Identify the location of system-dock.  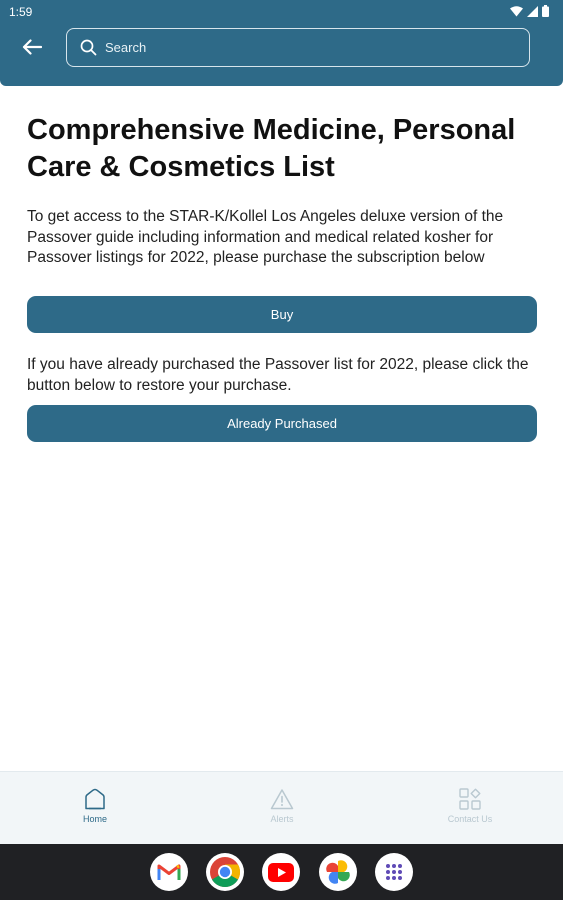
(281, 872).